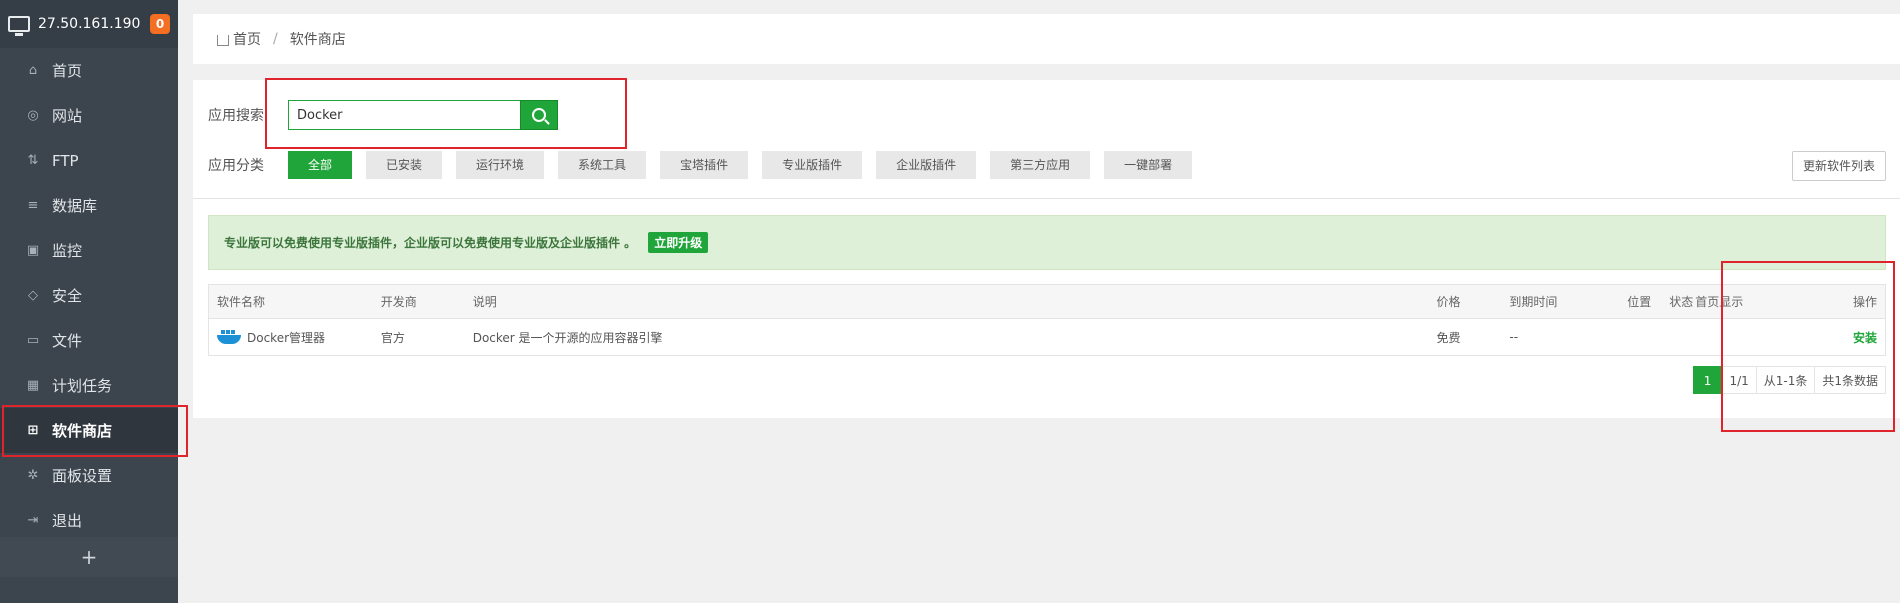 The width and height of the screenshot is (1900, 603). I want to click on monitor-icon: ▣, so click(33, 250).